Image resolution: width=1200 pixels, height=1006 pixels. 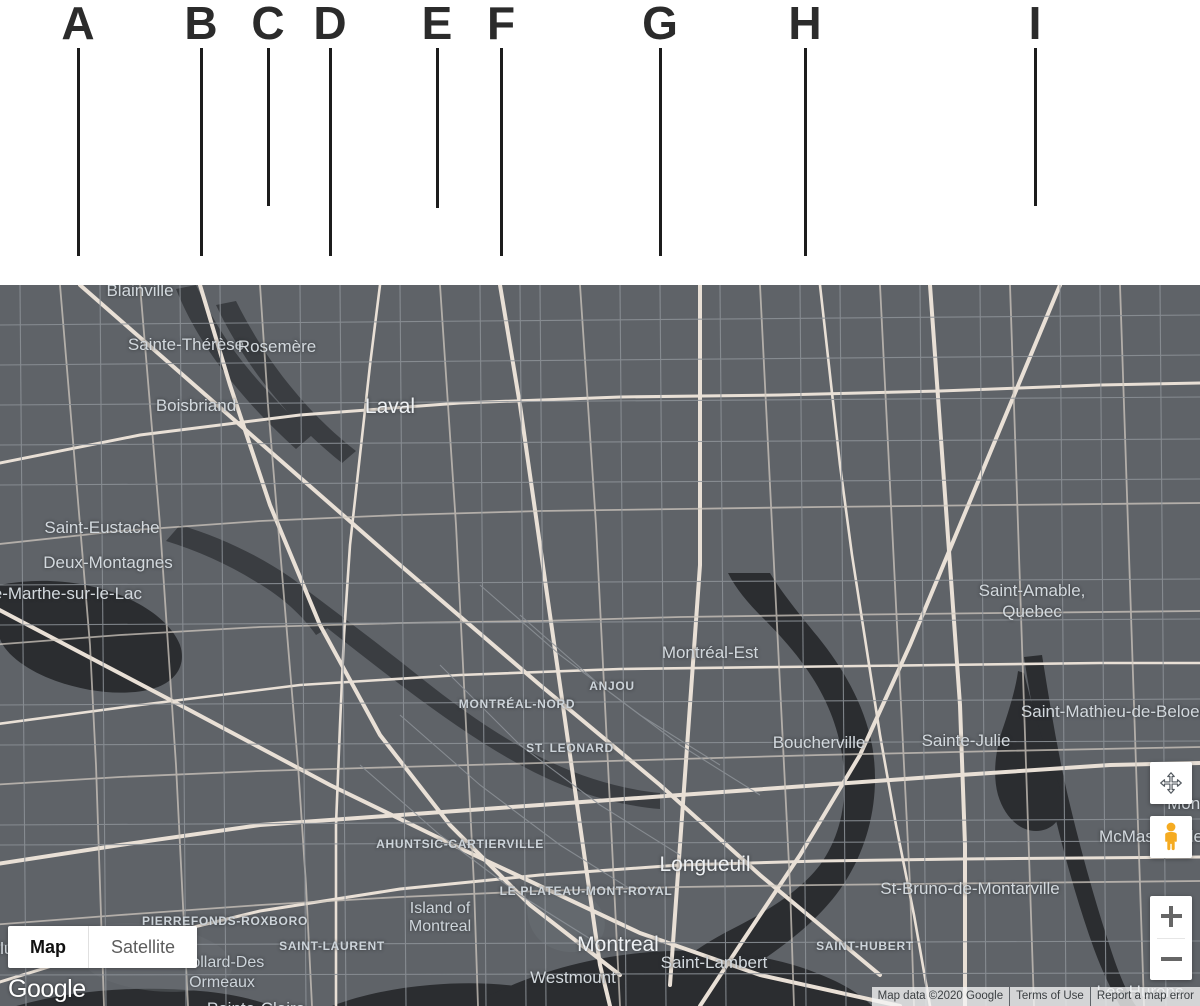 I want to click on zoom-in-button, so click(x=1171, y=917).